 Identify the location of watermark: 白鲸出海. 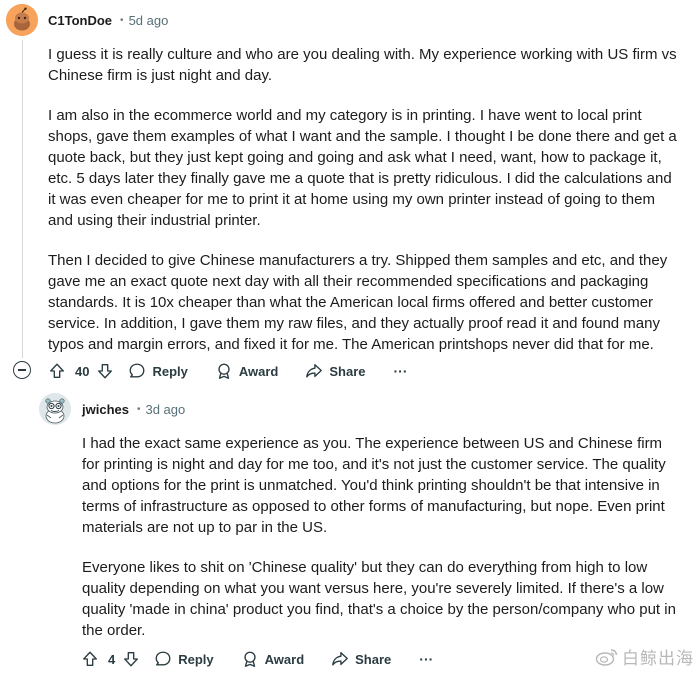
(644, 656).